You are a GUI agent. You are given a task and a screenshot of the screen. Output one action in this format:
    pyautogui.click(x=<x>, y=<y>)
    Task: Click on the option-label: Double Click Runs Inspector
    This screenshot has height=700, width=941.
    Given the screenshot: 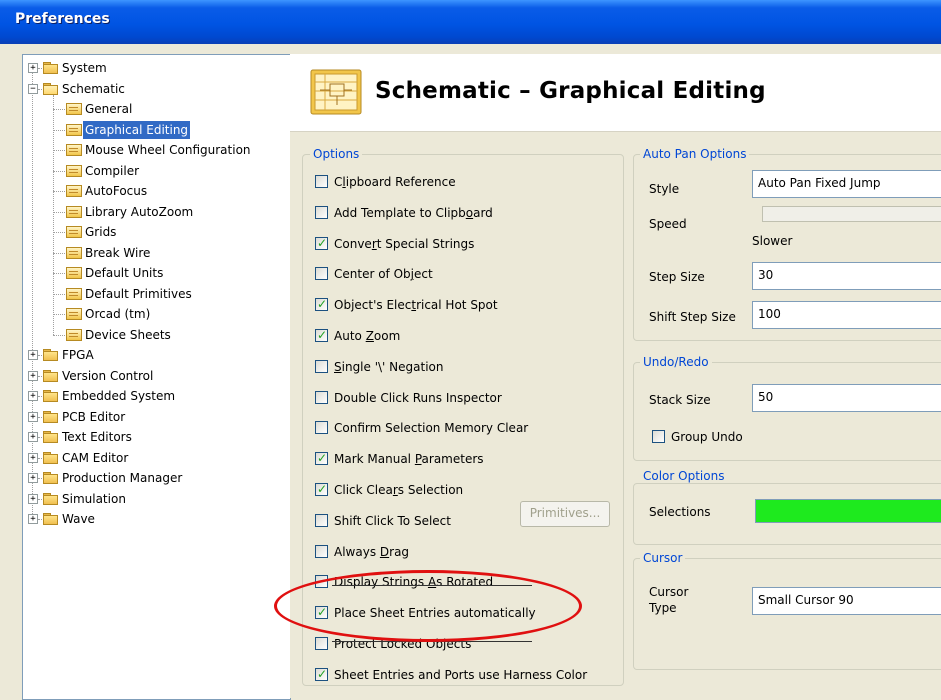 What is the action you would take?
    pyautogui.click(x=418, y=397)
    